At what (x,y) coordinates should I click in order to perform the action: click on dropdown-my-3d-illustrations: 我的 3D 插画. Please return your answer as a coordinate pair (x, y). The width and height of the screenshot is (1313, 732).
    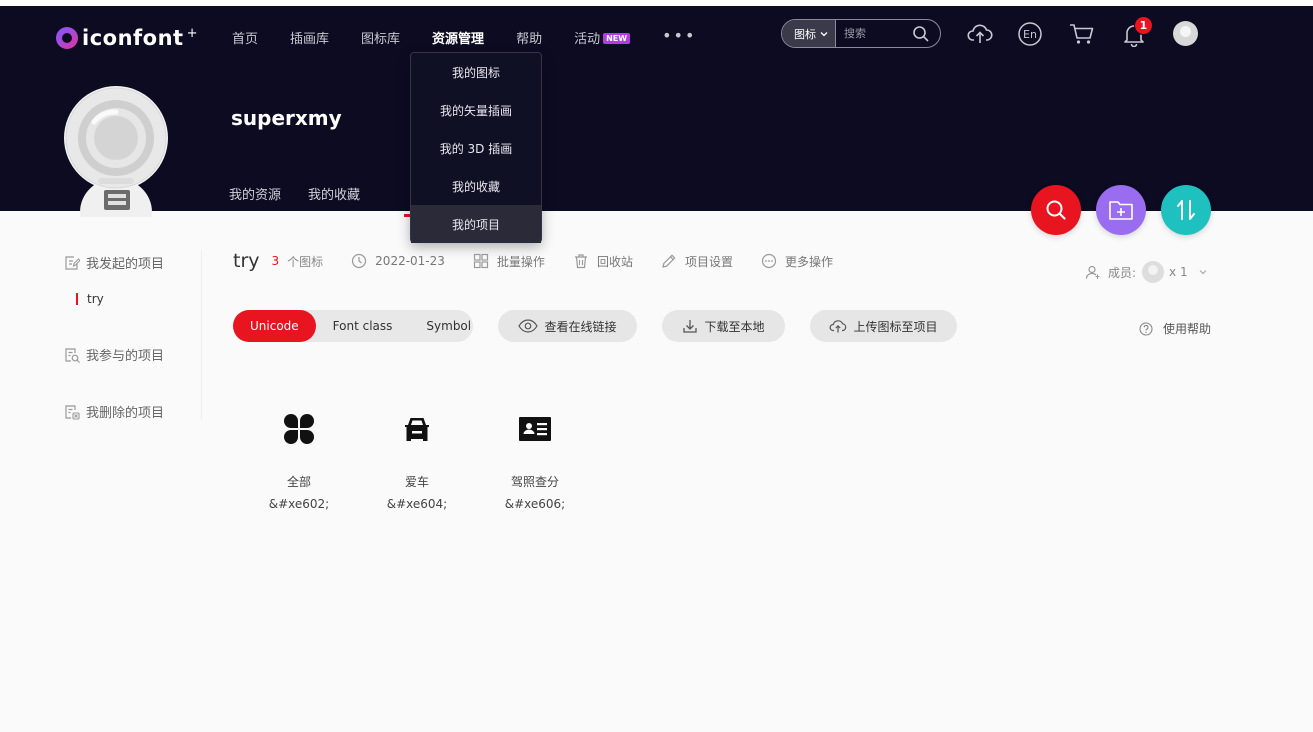
    Looking at the image, I should click on (476, 148).